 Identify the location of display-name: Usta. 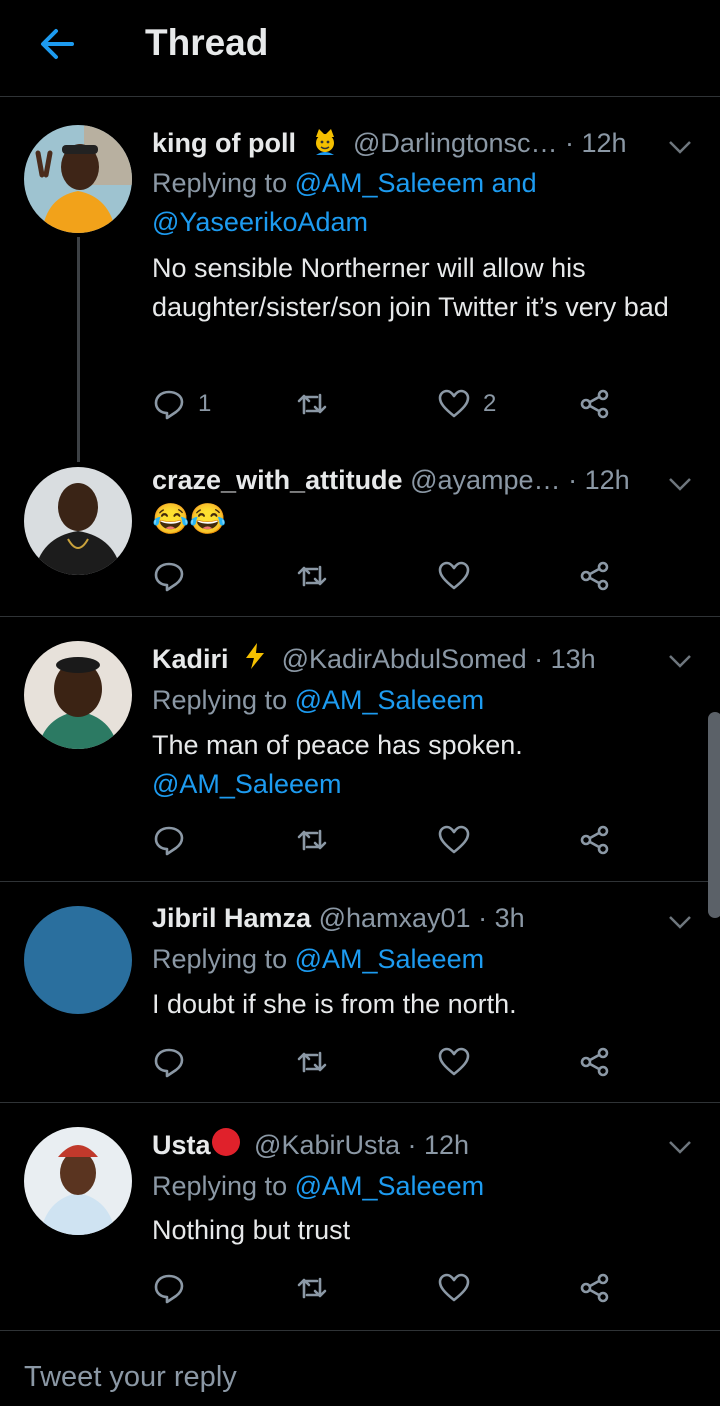
(181, 1145).